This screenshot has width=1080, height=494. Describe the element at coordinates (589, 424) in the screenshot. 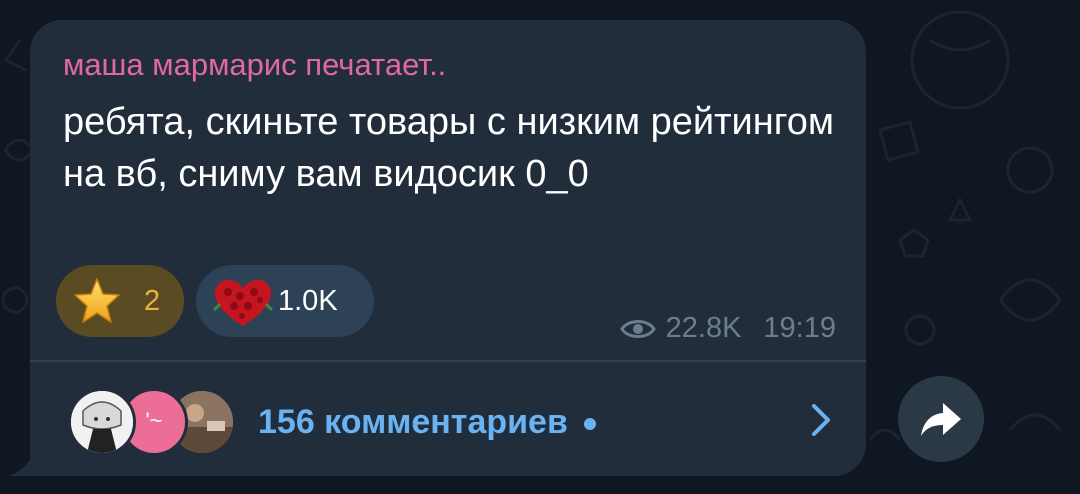

I see `unread-dot` at that location.